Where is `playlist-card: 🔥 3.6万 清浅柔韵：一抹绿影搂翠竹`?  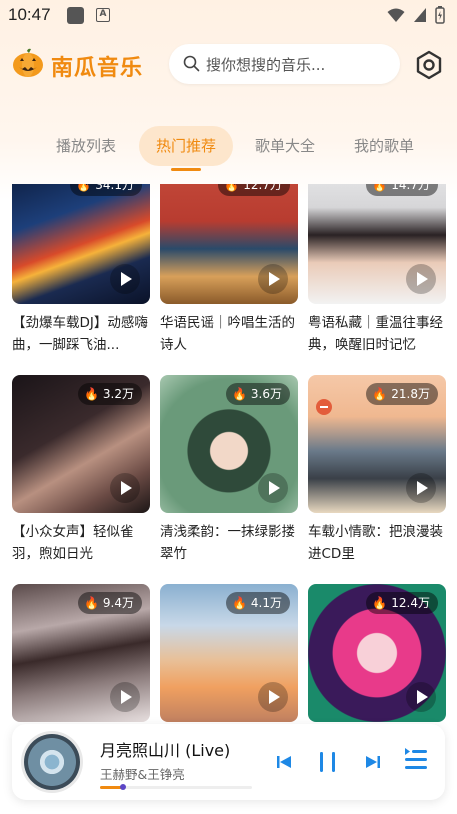
playlist-card: 🔥 3.6万 清浅柔韵：一抹绿影搂翠竹 is located at coordinates (229, 470).